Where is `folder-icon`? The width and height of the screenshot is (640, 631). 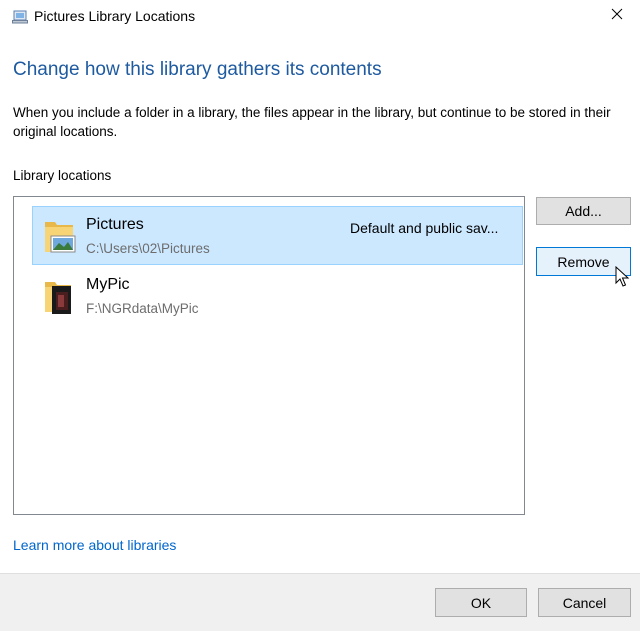 folder-icon is located at coordinates (60, 297).